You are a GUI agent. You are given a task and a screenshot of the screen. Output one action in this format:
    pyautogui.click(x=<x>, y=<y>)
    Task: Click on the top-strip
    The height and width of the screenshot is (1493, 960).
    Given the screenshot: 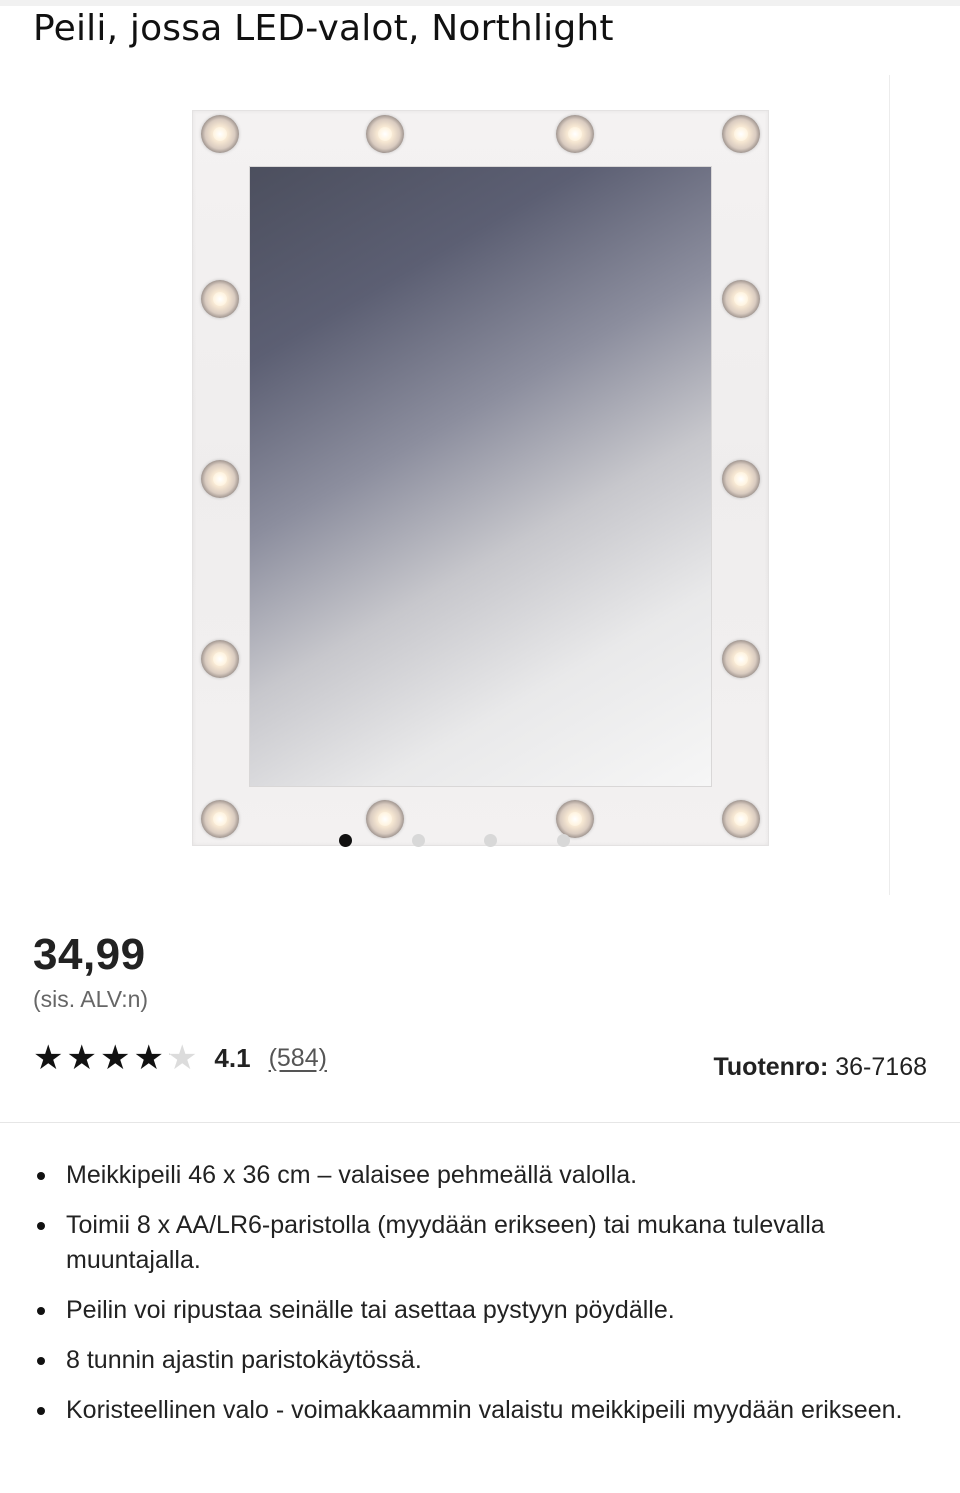 What is the action you would take?
    pyautogui.click(x=480, y=3)
    